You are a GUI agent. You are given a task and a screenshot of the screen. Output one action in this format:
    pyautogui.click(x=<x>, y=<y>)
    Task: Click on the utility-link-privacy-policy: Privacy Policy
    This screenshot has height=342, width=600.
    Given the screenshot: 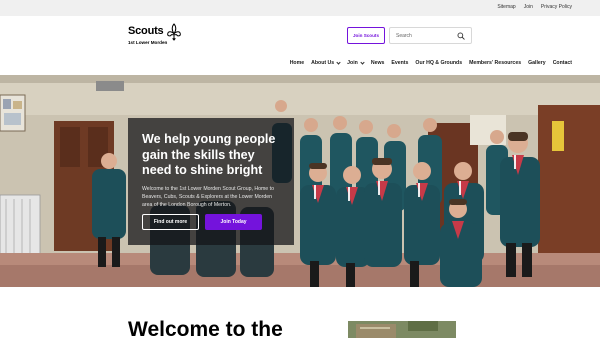 What is the action you would take?
    pyautogui.click(x=556, y=7)
    